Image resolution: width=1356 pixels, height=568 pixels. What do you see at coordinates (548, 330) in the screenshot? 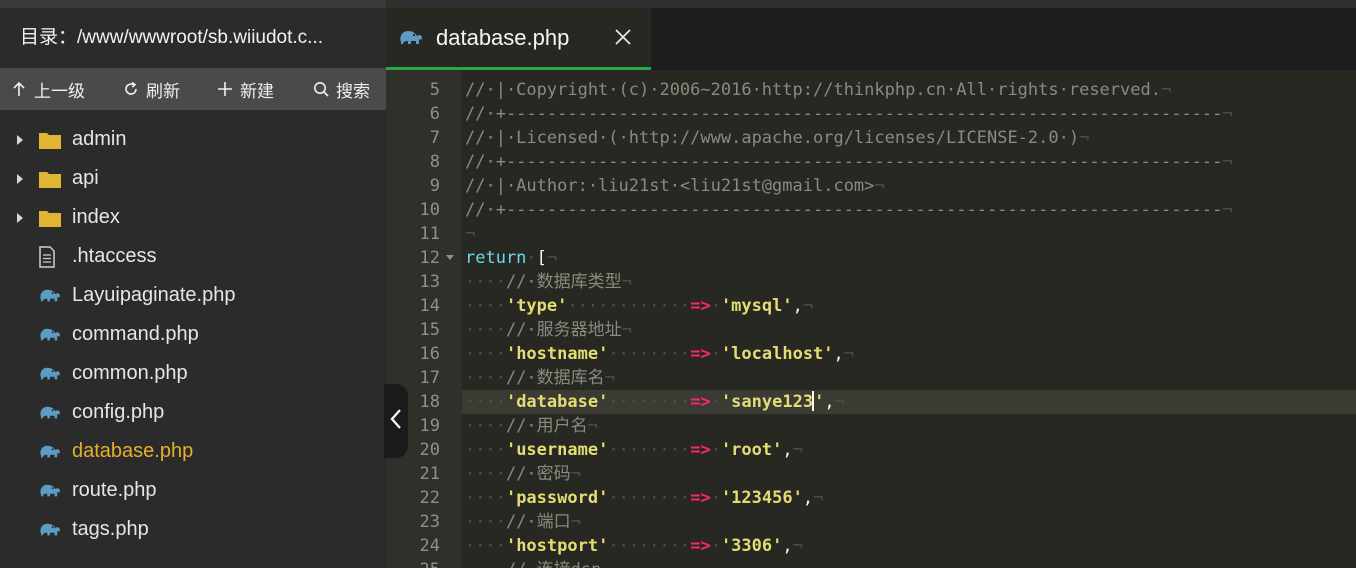
I see `code-text: ····//·服务器地址¬` at bounding box center [548, 330].